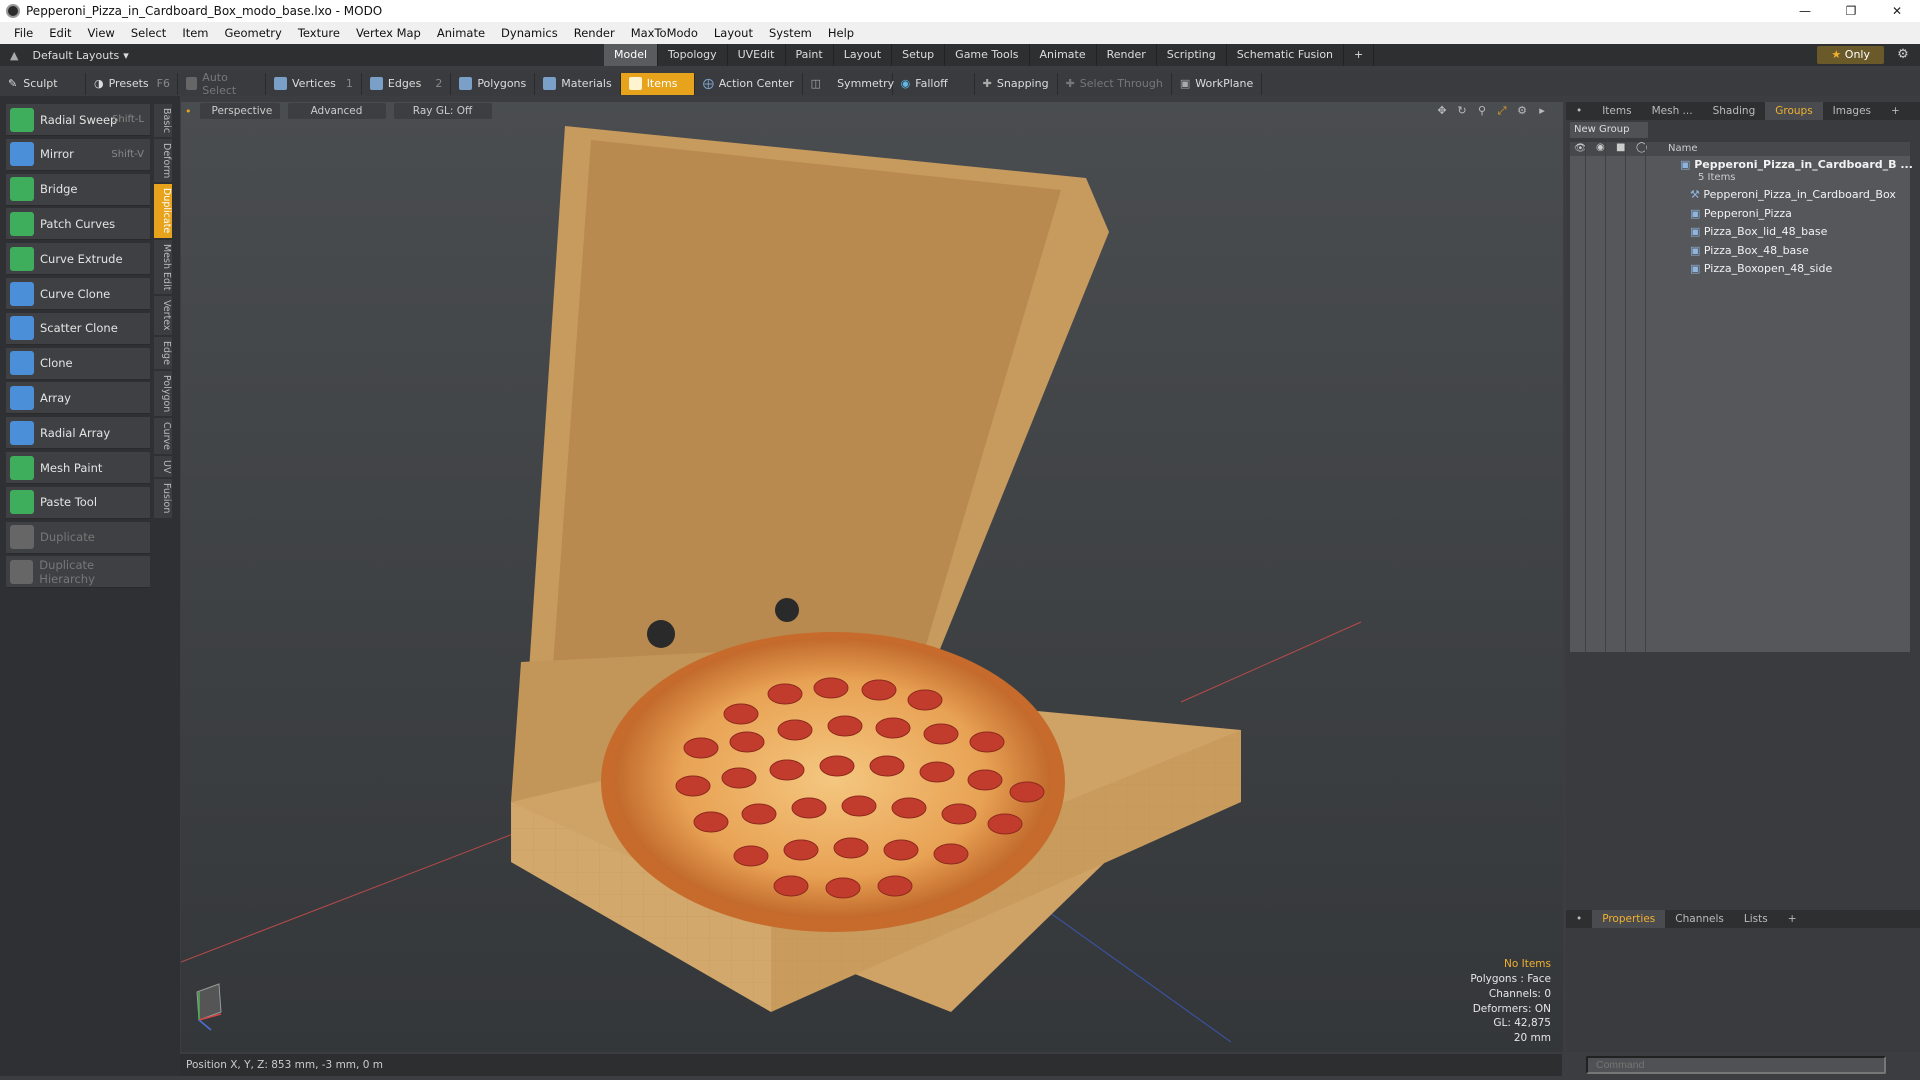  Describe the element at coordinates (1851, 11) in the screenshot. I see `restore-icon: ❐` at that location.